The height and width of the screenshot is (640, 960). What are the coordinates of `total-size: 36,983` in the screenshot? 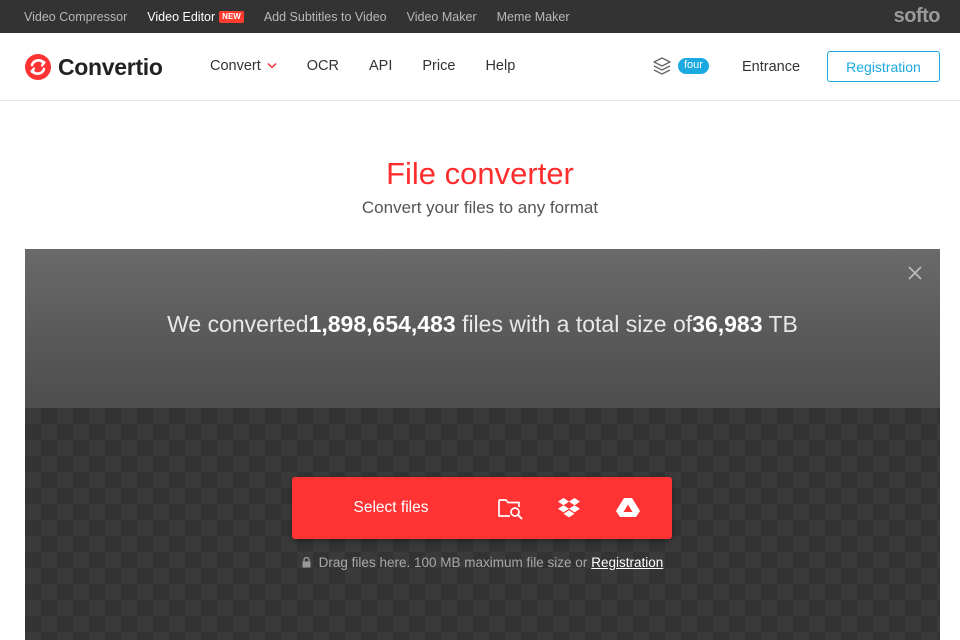 It's located at (727, 324).